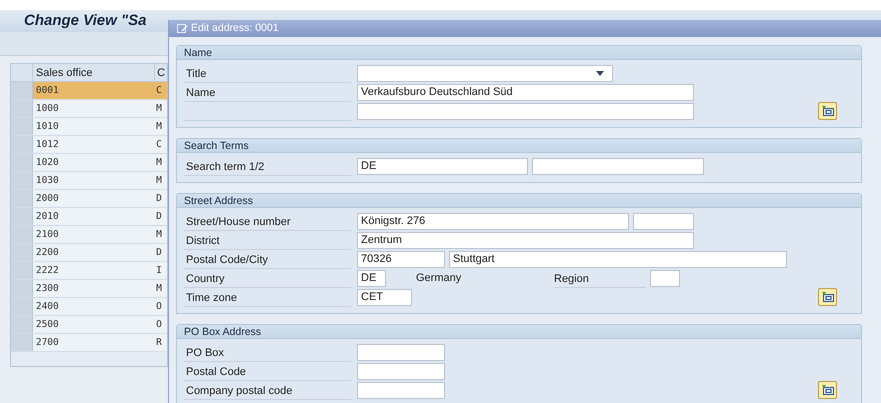  I want to click on field-label: Search term 1/2, so click(267, 167).